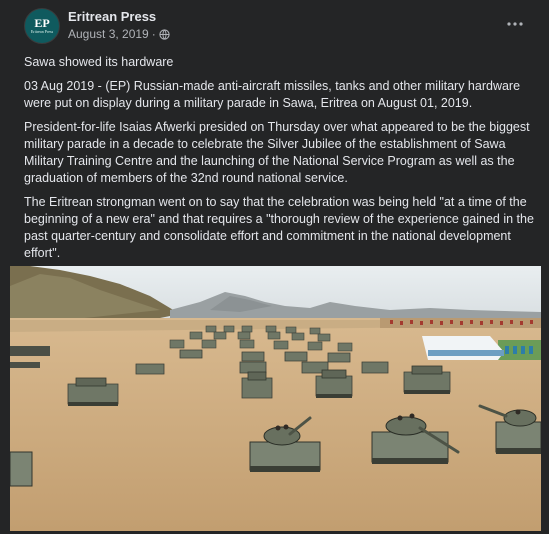 Image resolution: width=549 pixels, height=534 pixels. Describe the element at coordinates (99, 62) in the screenshot. I see `post-headline: Sawa showed its hardware` at that location.